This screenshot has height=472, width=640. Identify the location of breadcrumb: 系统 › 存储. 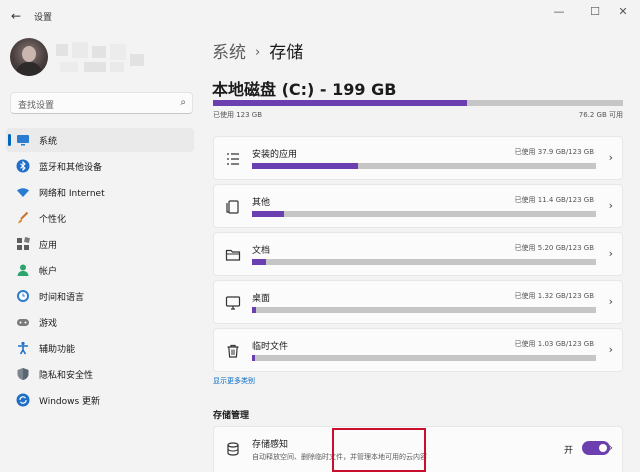
(257, 50).